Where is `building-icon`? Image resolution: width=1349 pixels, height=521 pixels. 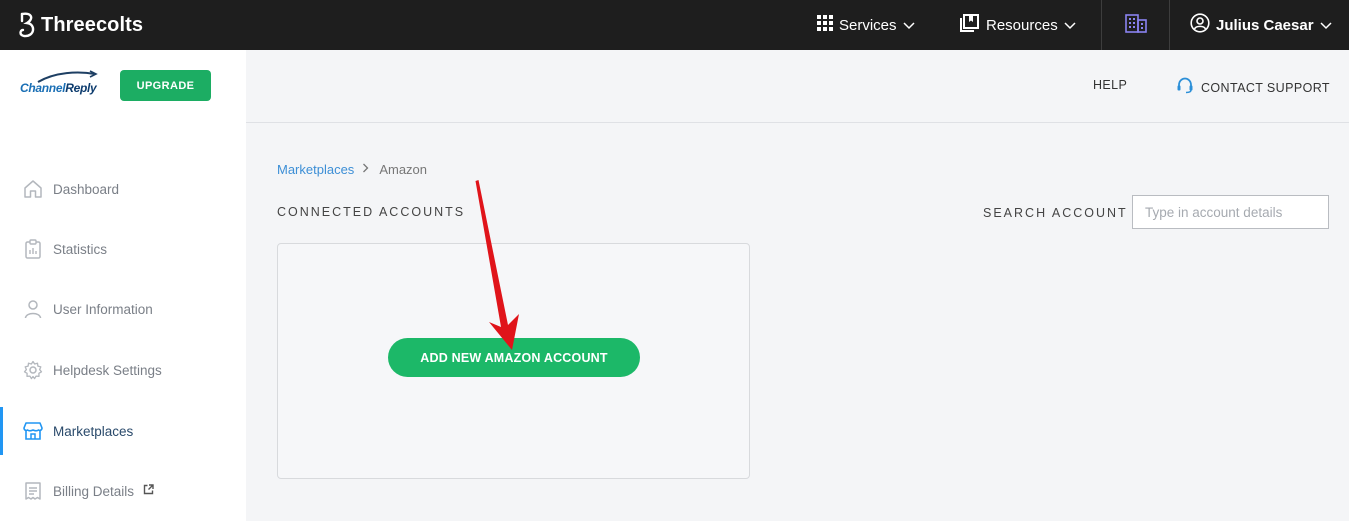 building-icon is located at coordinates (1136, 25).